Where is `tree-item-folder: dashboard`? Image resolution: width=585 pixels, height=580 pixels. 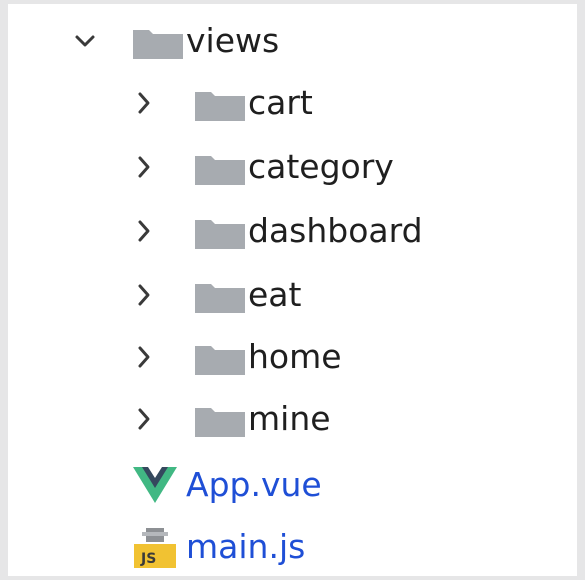
tree-item-folder: dashboard is located at coordinates (292, 231).